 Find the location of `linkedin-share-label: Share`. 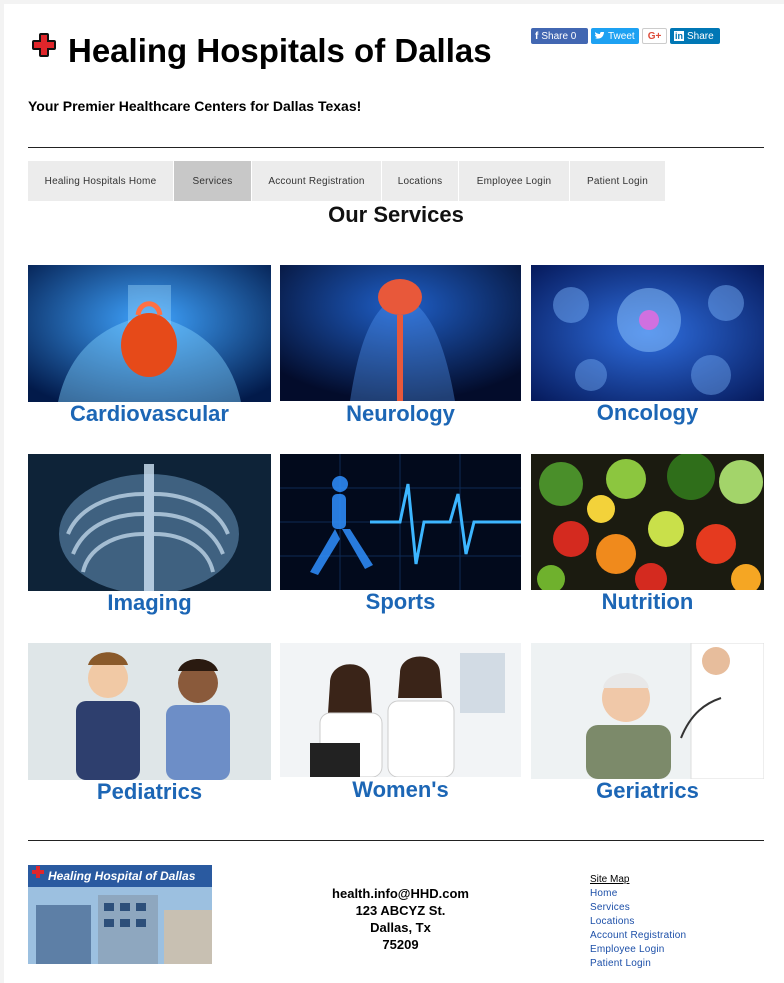

linkedin-share-label: Share is located at coordinates (700, 36).